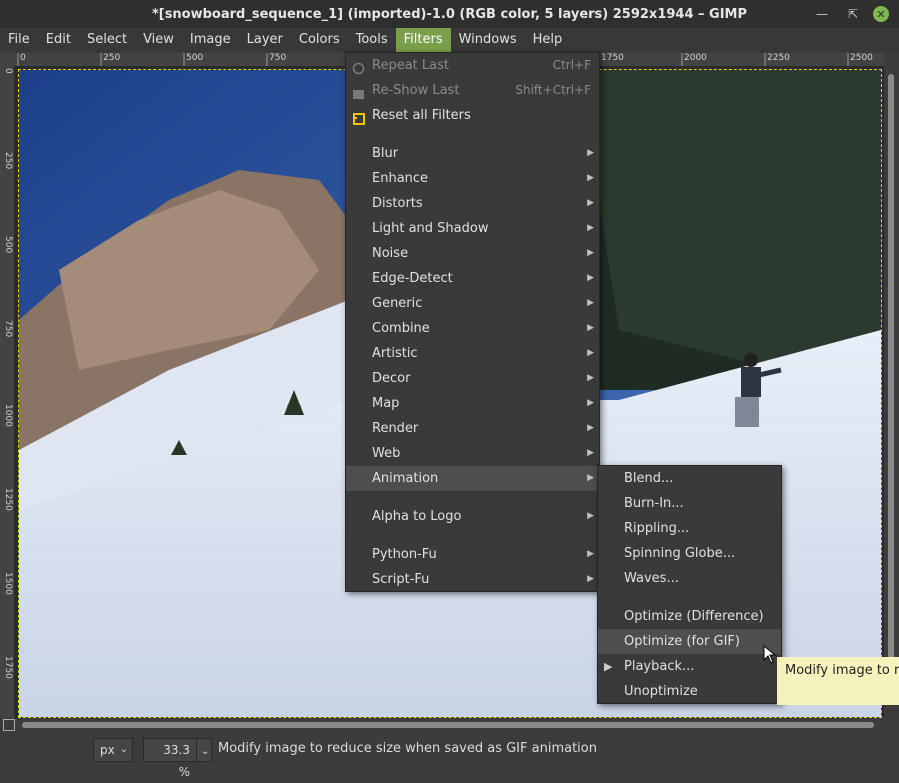 The width and height of the screenshot is (899, 783). Describe the element at coordinates (472, 554) in the screenshot. I see `menu-item-python-fu: Python-Fu ▶` at that location.